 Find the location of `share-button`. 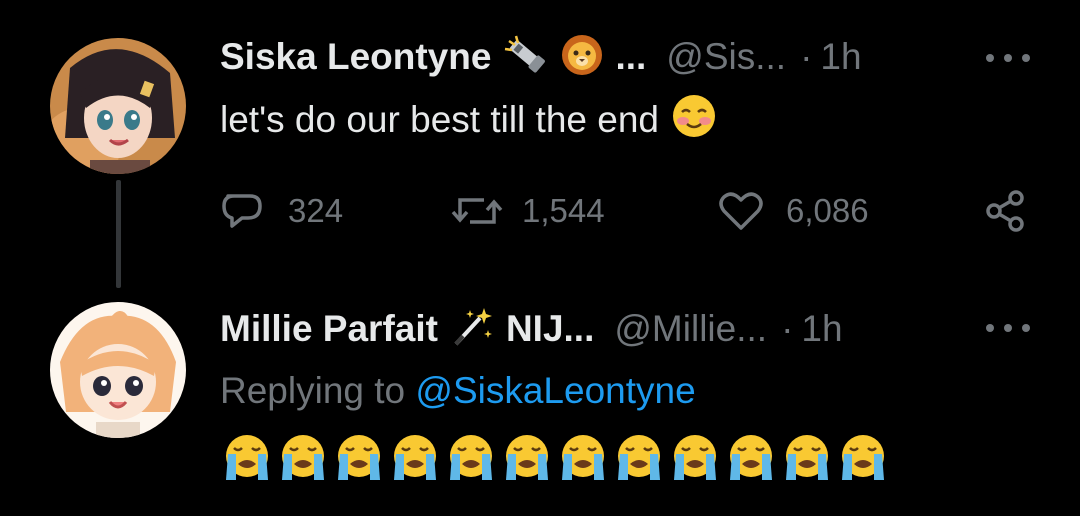

share-button is located at coordinates (1006, 211).